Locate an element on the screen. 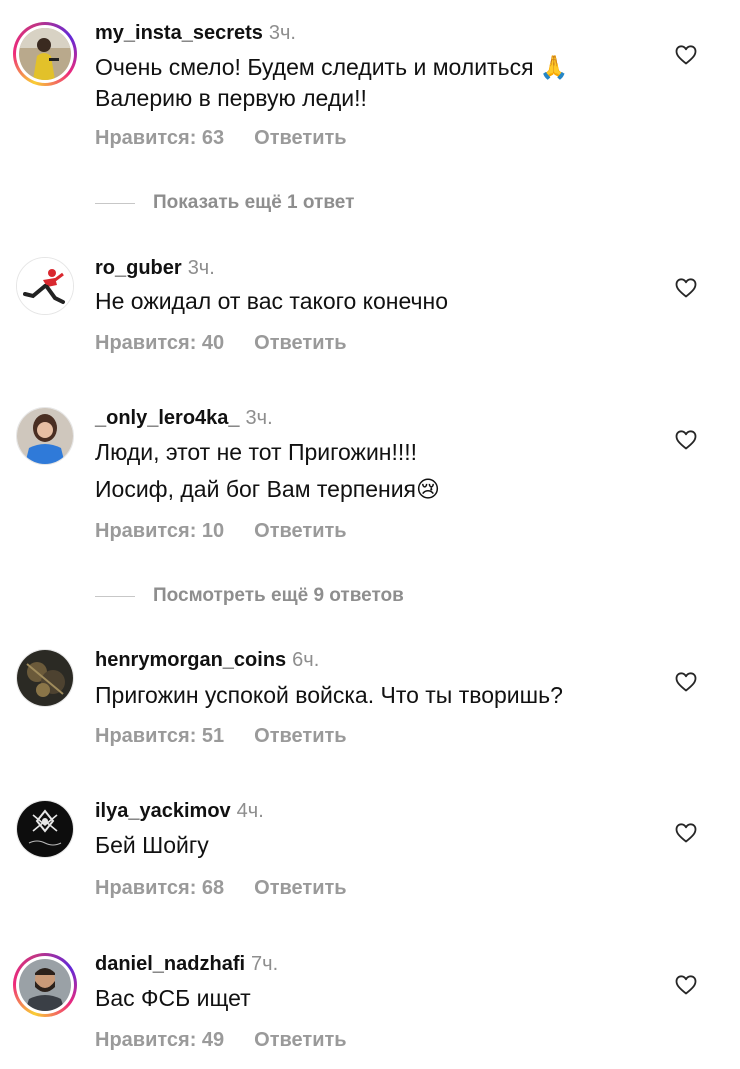 The width and height of the screenshot is (740, 1069). comment-line: Люди, этот не тот Пригожин!!!! is located at coordinates (256, 452).